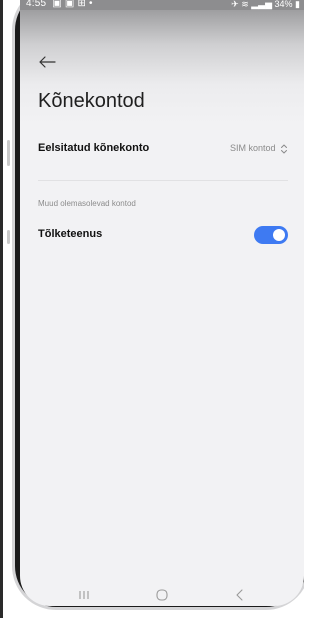 Image resolution: width=320 pixels, height=618 pixels. Describe the element at coordinates (163, 180) in the screenshot. I see `section-divider` at that location.